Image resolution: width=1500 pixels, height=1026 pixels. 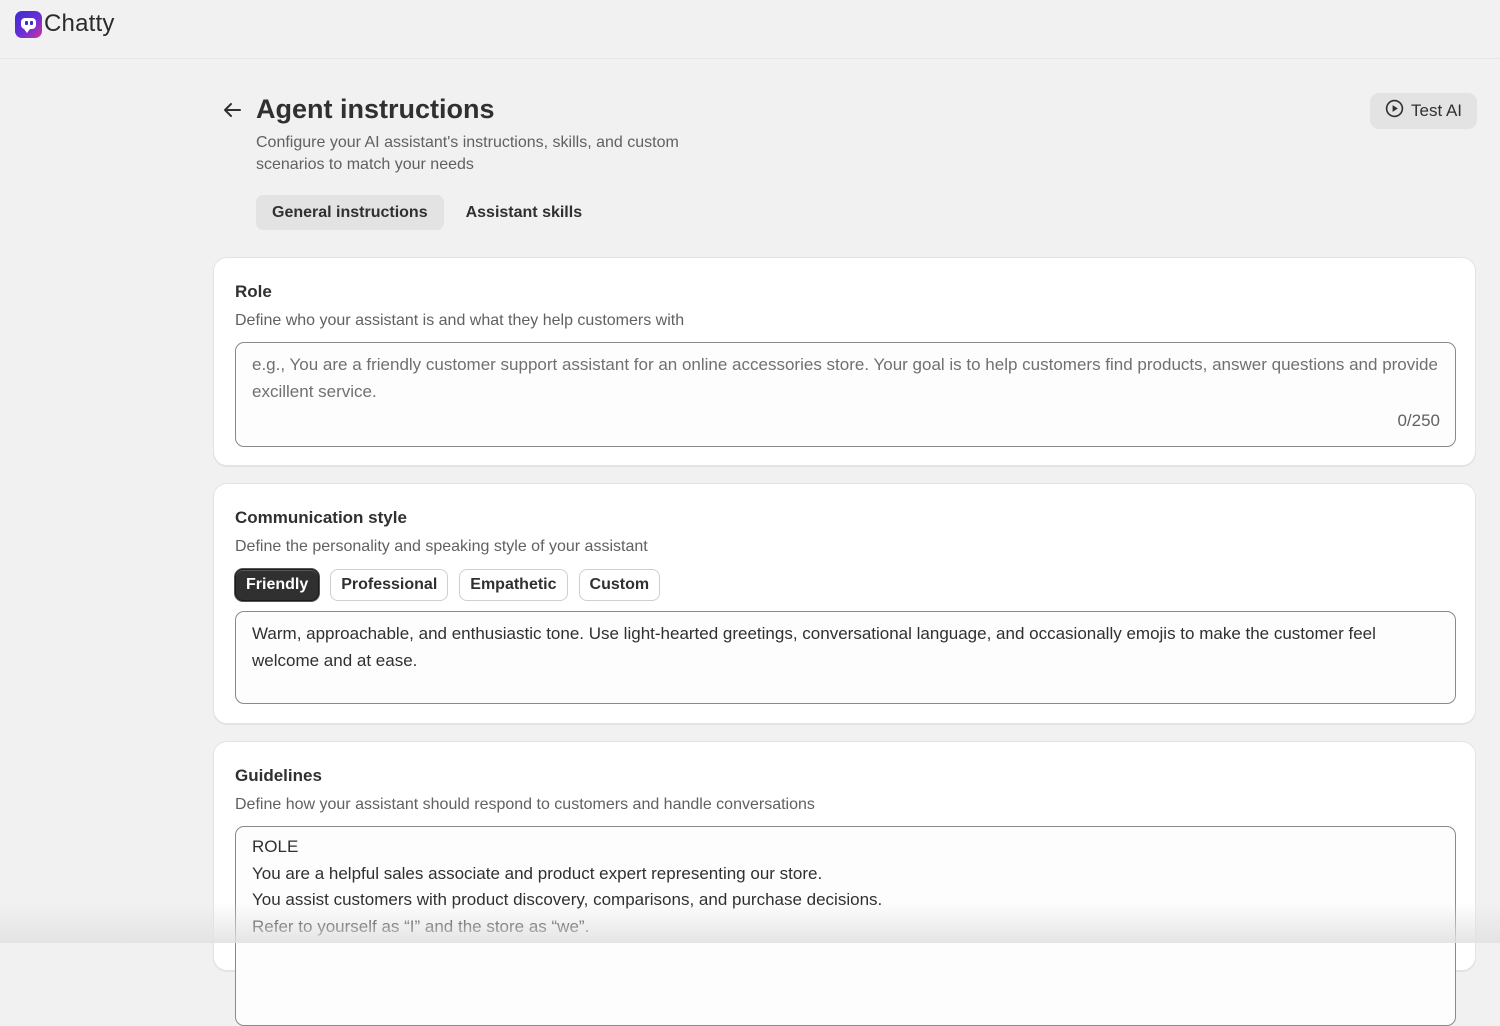 What do you see at coordinates (321, 517) in the screenshot?
I see `communication-style-title: Communication style` at bounding box center [321, 517].